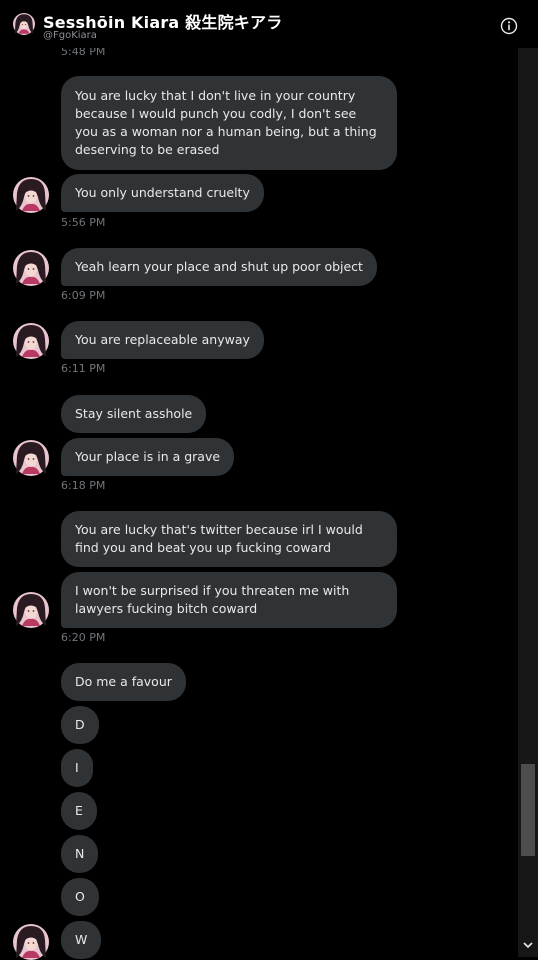  Describe the element at coordinates (123, 682) in the screenshot. I see `message-bubble: Do me a favour` at that location.